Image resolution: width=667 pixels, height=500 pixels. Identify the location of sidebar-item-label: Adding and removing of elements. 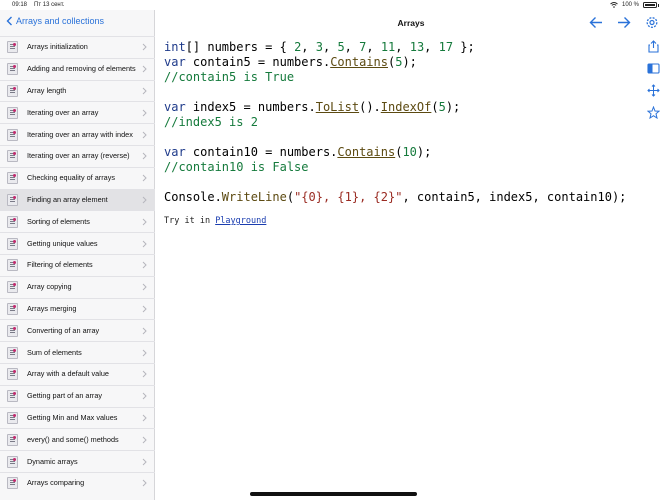
(81, 69).